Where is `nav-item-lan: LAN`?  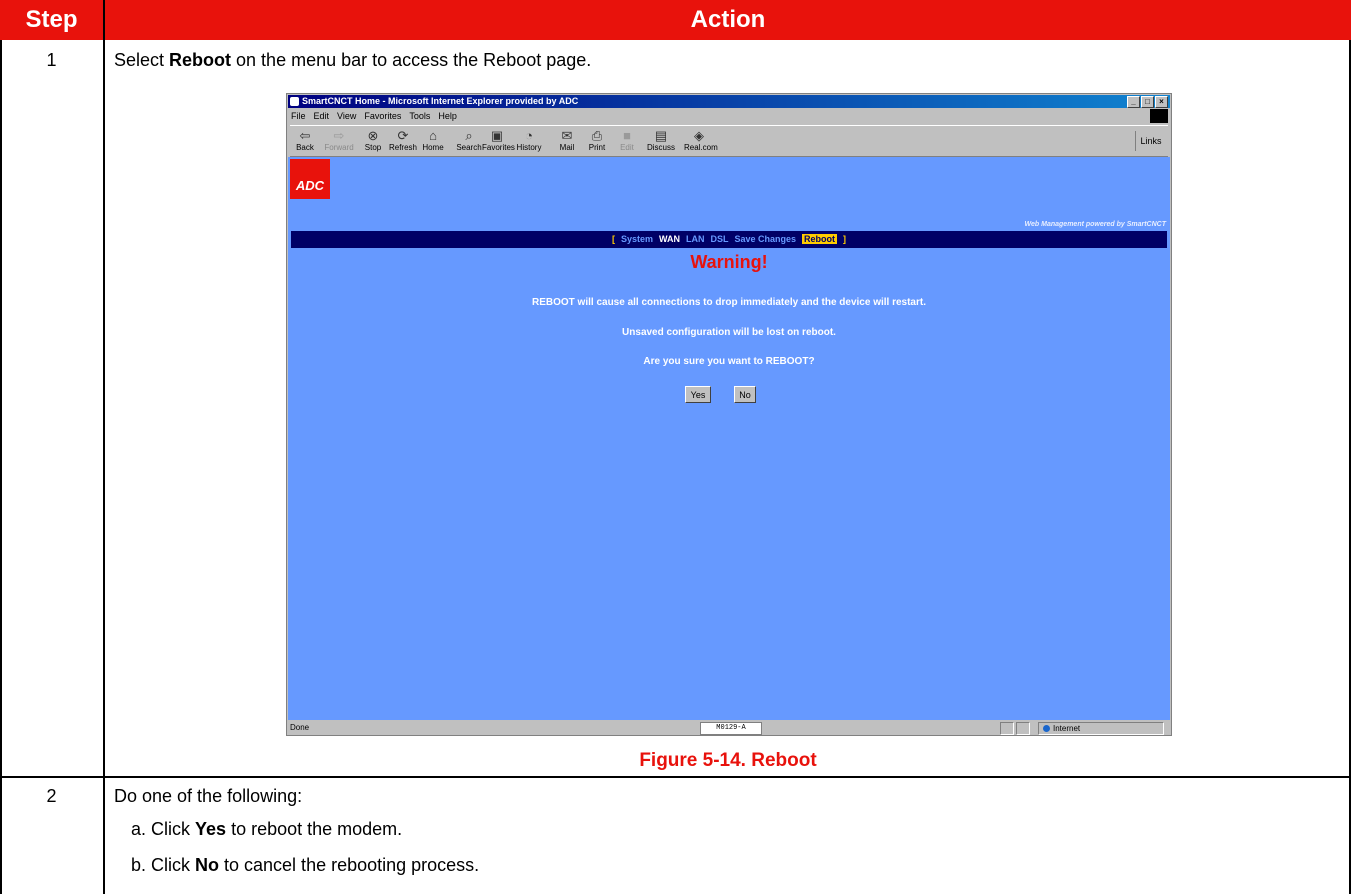 nav-item-lan: LAN is located at coordinates (695, 239).